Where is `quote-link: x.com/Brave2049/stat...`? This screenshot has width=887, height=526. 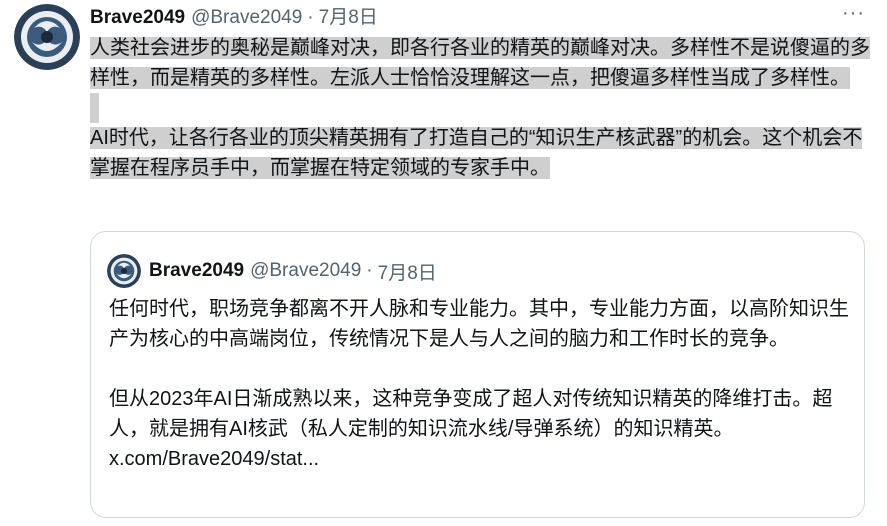
quote-link: x.com/Brave2049/stat... is located at coordinates (214, 459).